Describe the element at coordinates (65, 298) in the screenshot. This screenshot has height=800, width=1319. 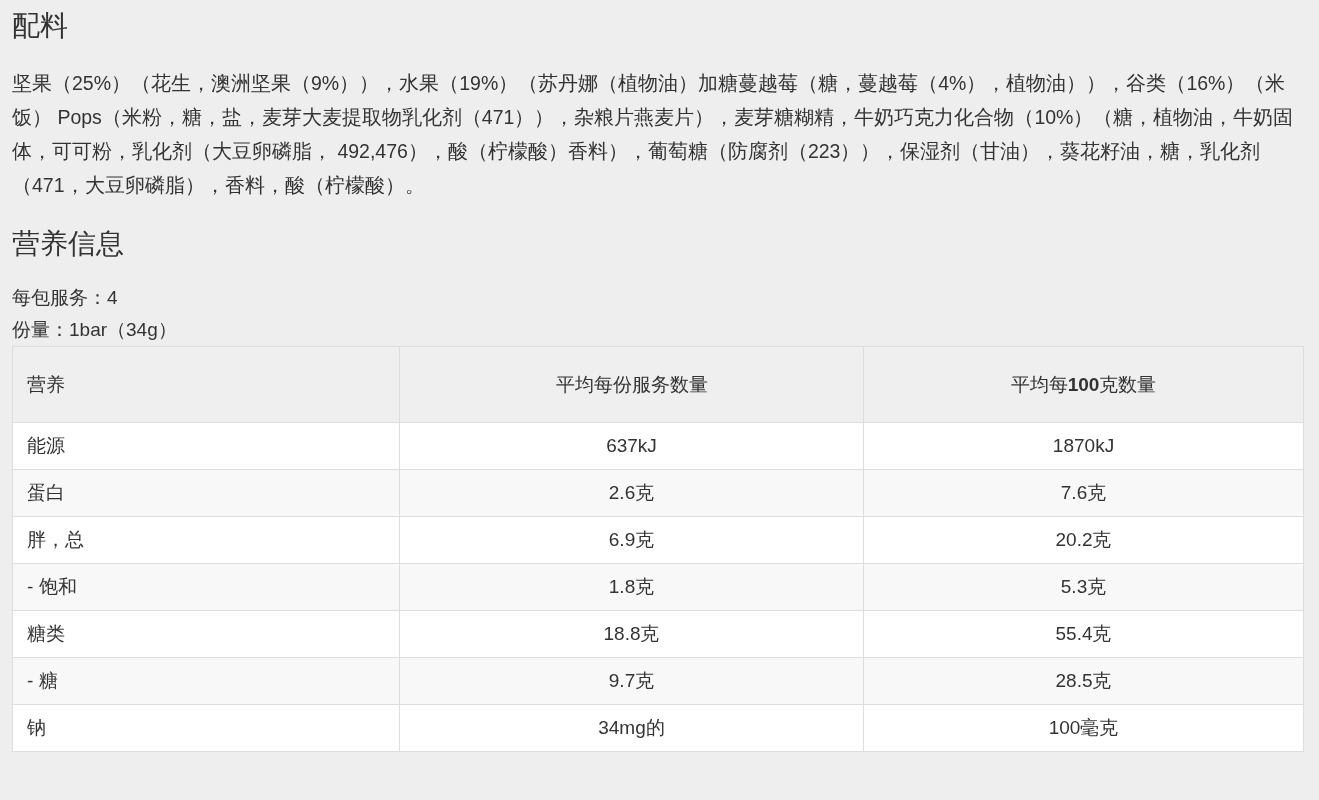
I see `servings-text: 每包服务：4` at that location.